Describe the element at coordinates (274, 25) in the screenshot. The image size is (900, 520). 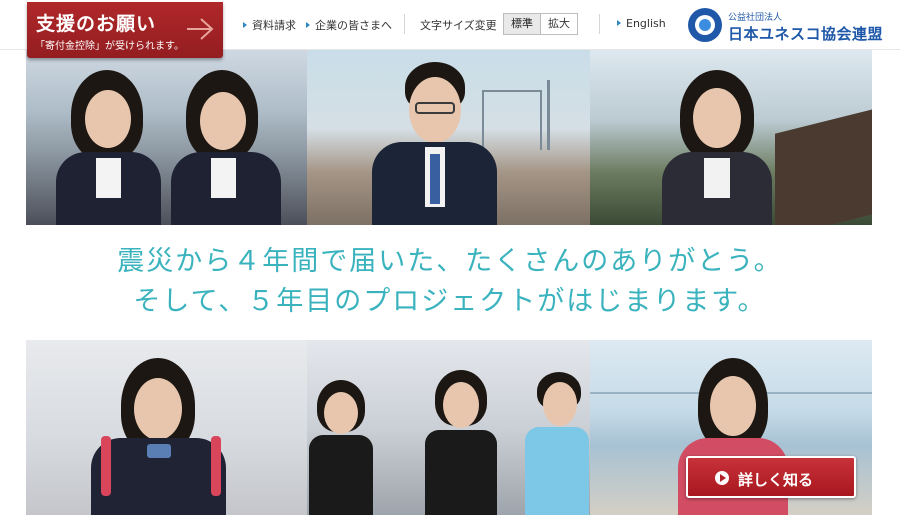
I see `nav-link-label: 資料請求` at that location.